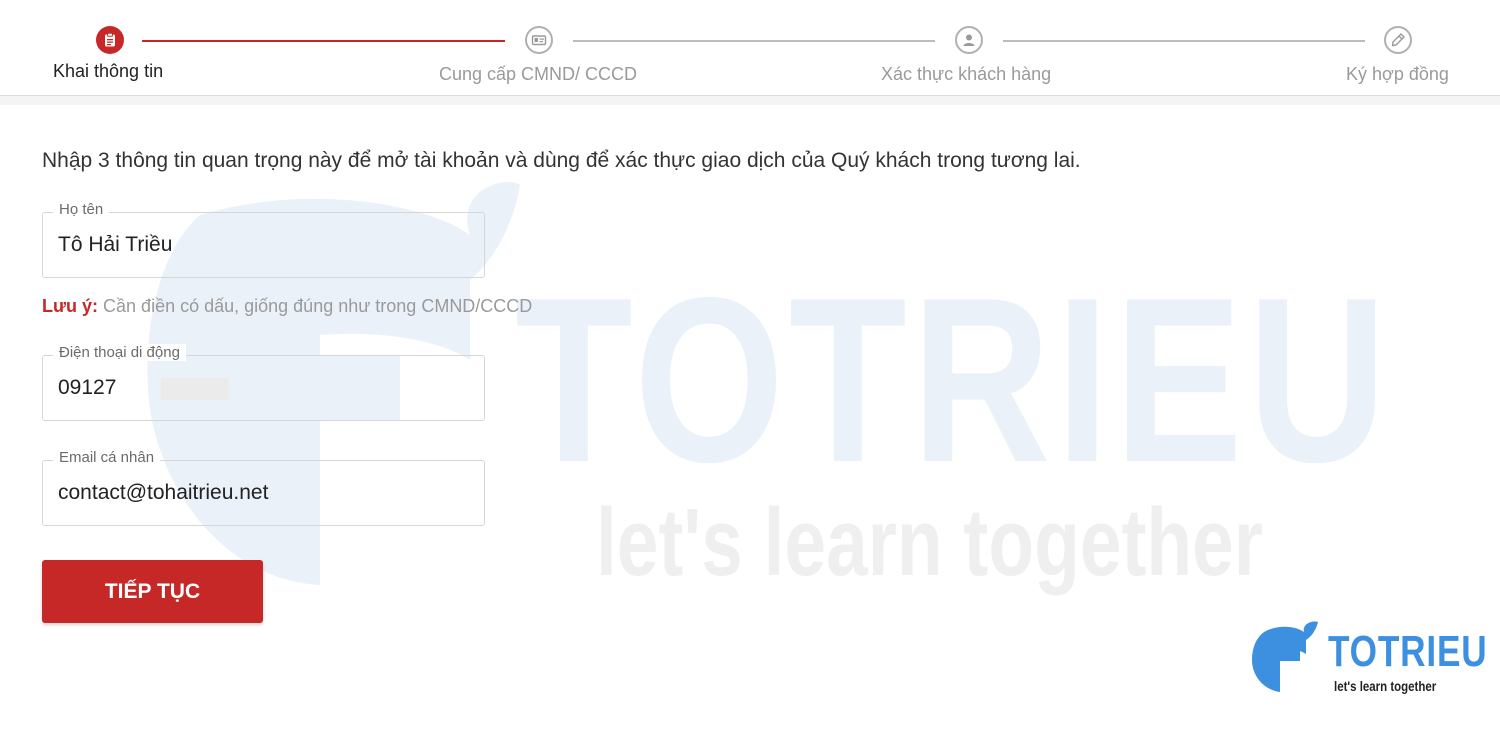  I want to click on logo-brand: TOTRIEU, so click(1408, 651).